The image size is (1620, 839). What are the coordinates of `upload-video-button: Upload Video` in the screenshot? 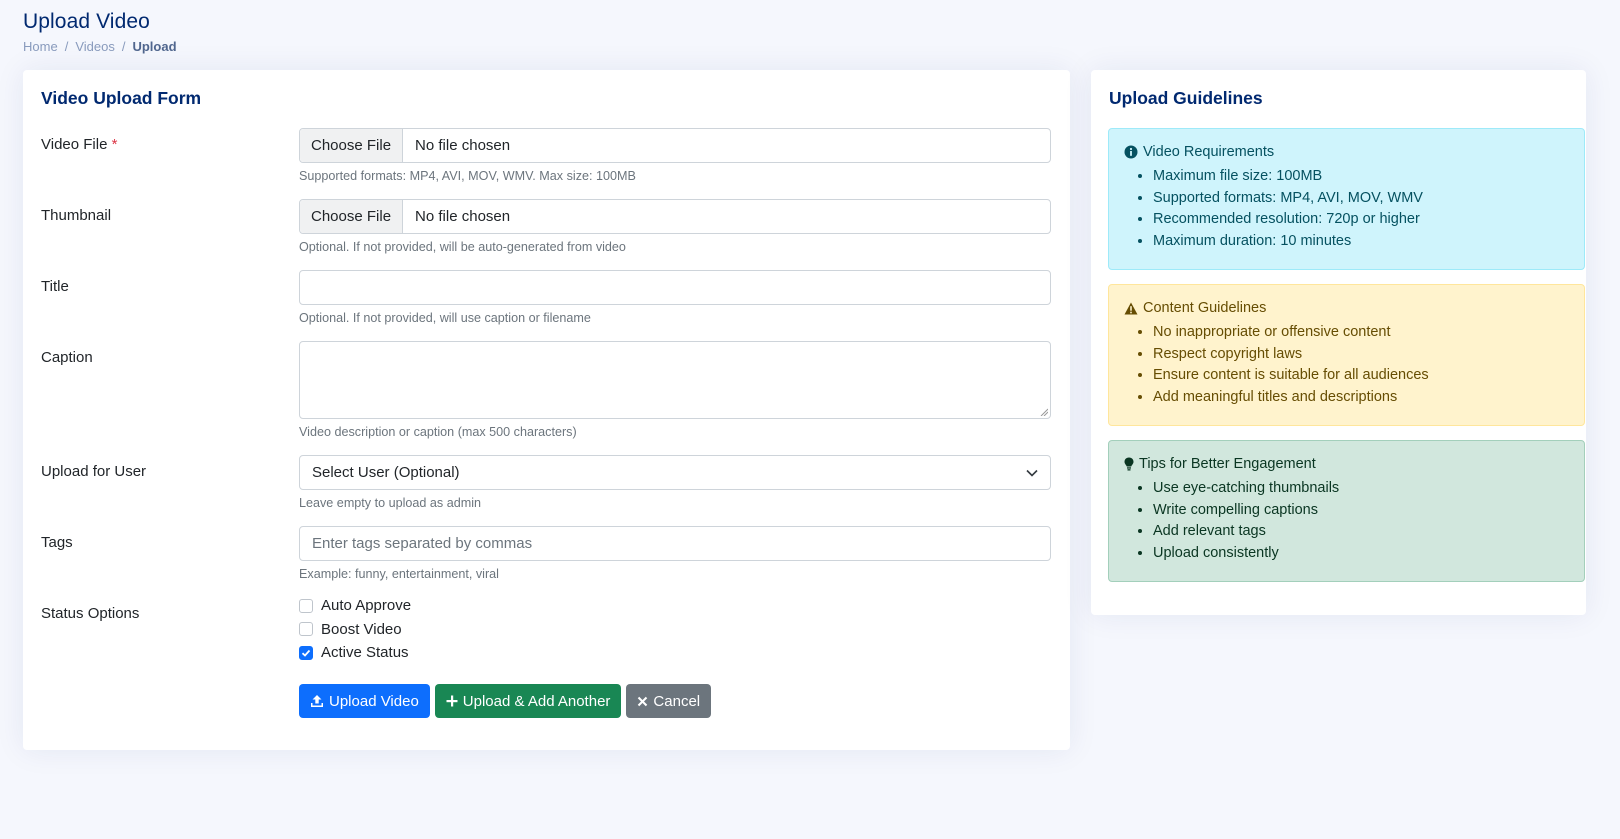 It's located at (364, 701).